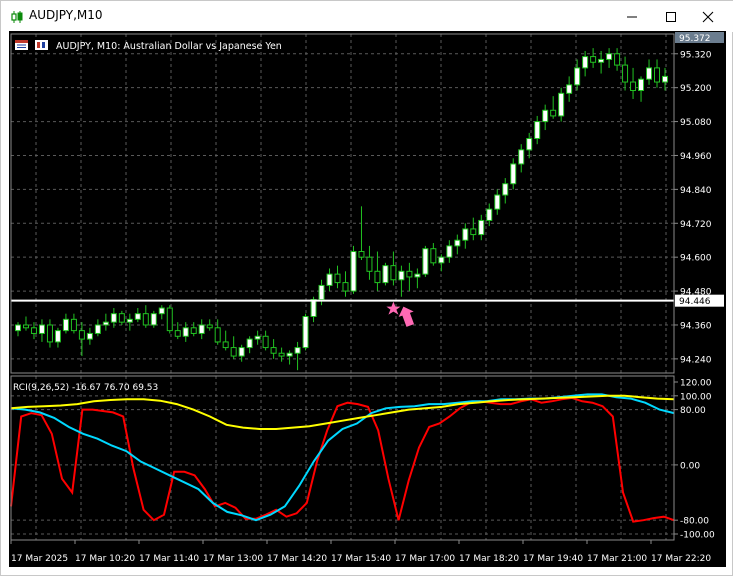 This screenshot has height=576, width=733. I want to click on rci-label: RCI(9,26,52) -16.67 76.70 69.53, so click(85, 388).